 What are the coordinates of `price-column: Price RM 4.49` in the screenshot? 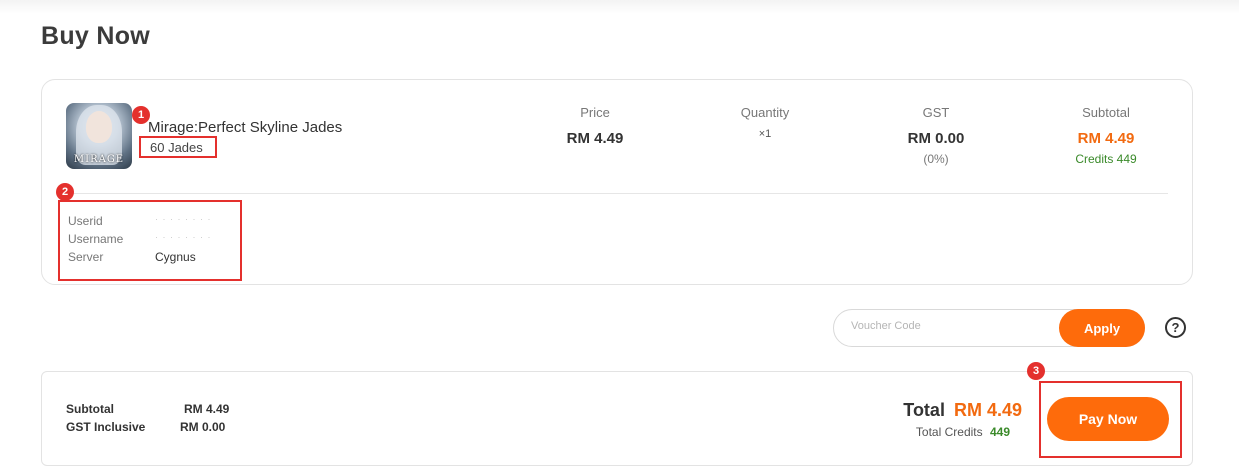 It's located at (595, 126).